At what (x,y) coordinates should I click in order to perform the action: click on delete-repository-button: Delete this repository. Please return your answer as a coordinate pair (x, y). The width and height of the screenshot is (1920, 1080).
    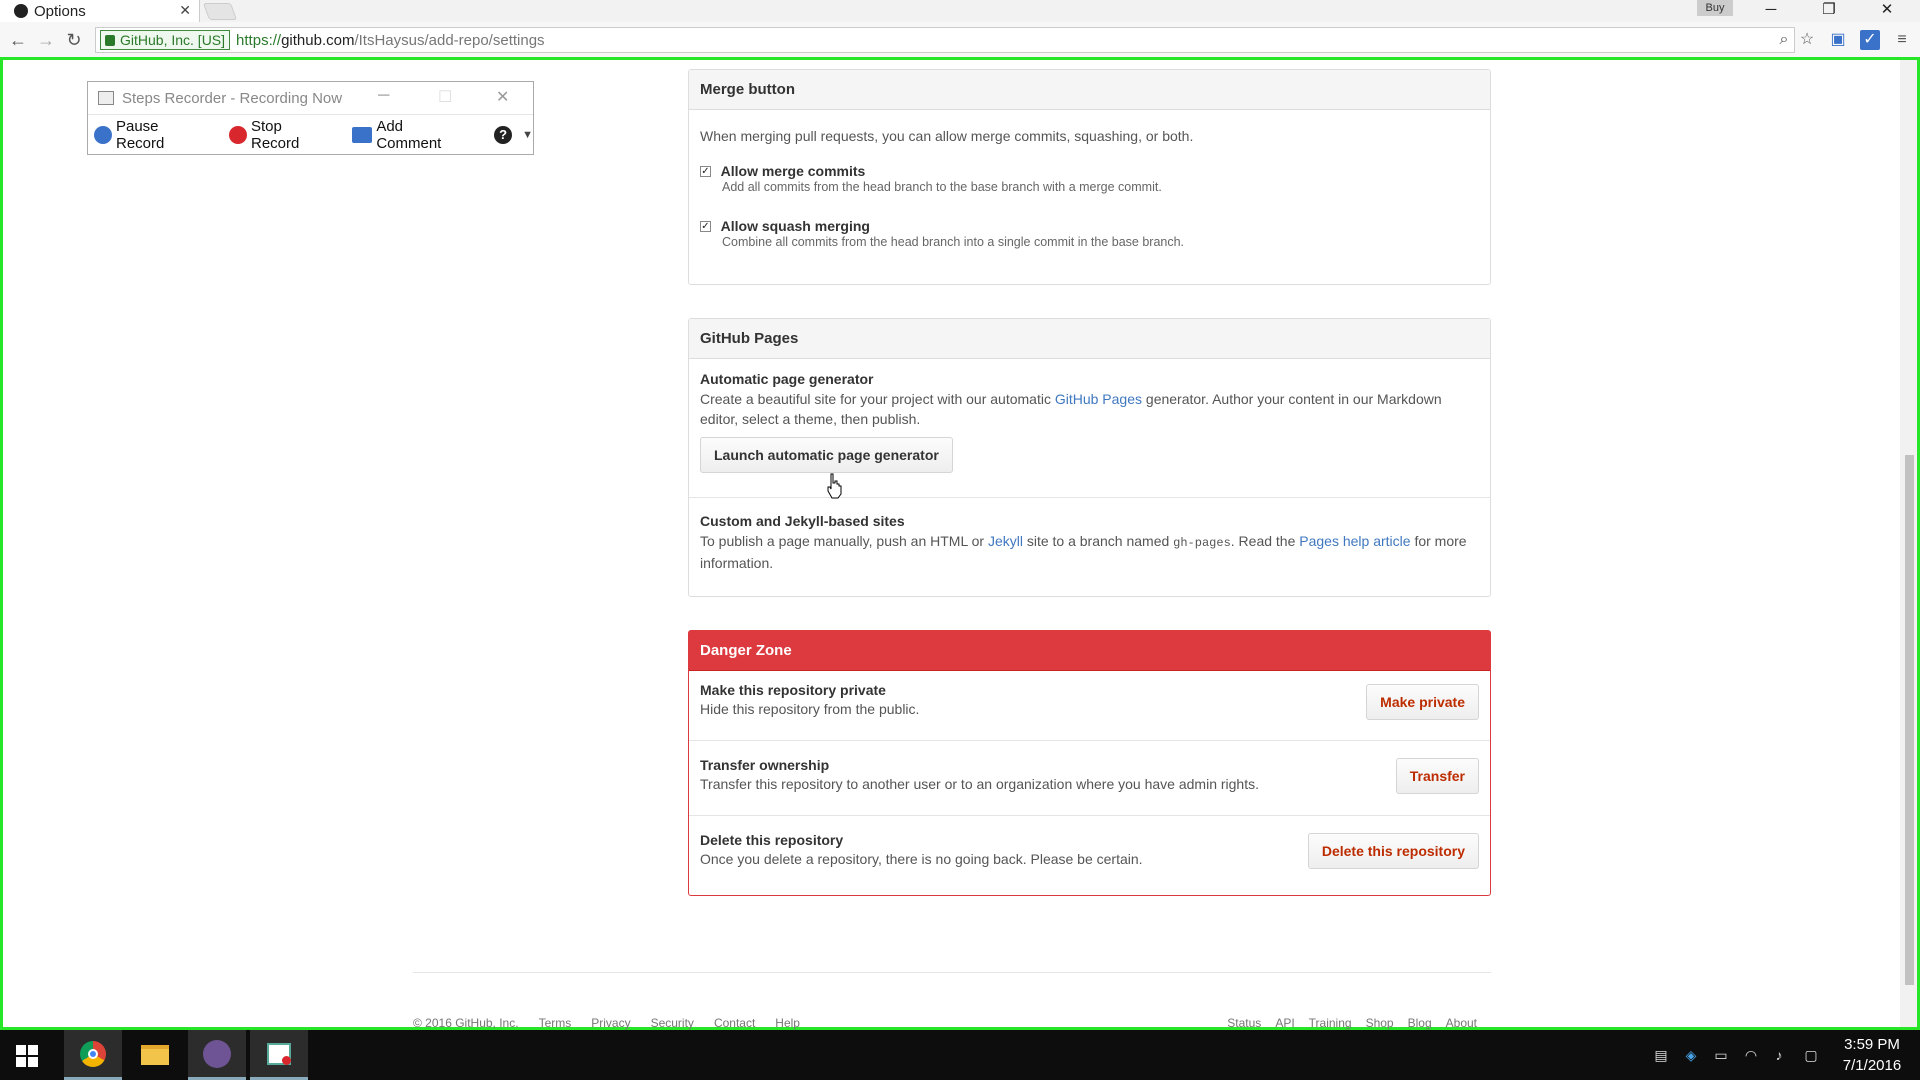
    Looking at the image, I should click on (1393, 851).